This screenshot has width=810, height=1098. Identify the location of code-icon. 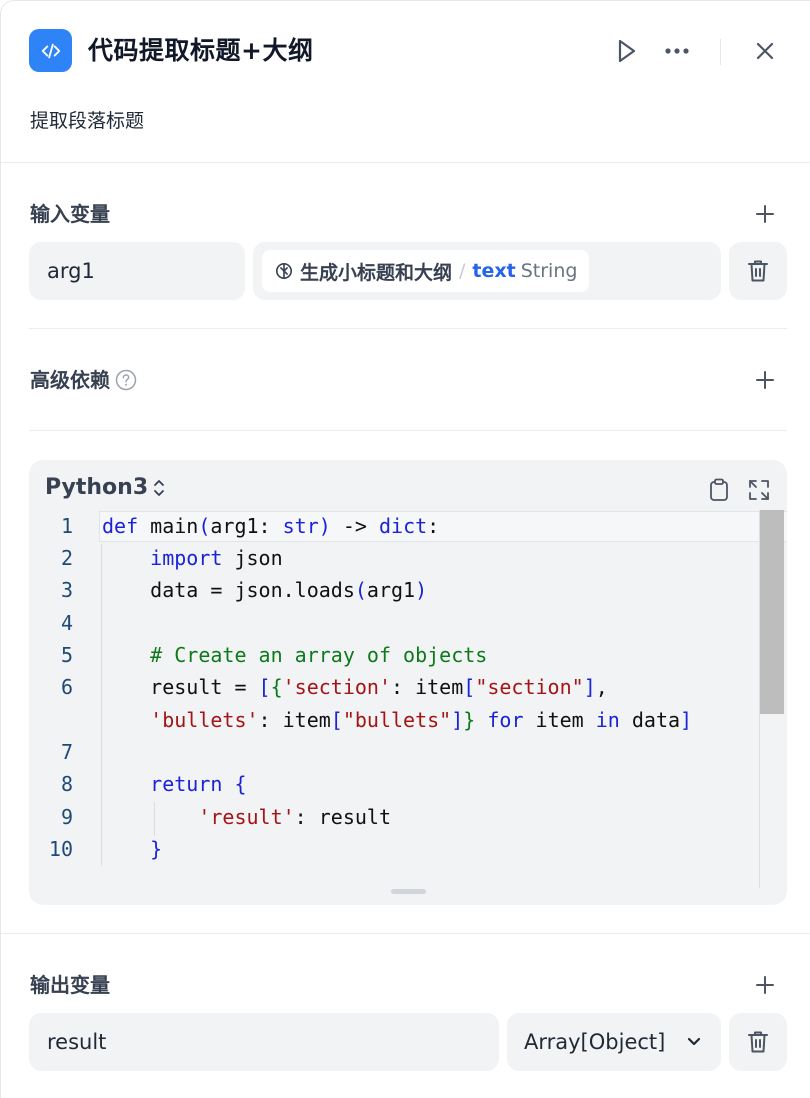
(50, 50).